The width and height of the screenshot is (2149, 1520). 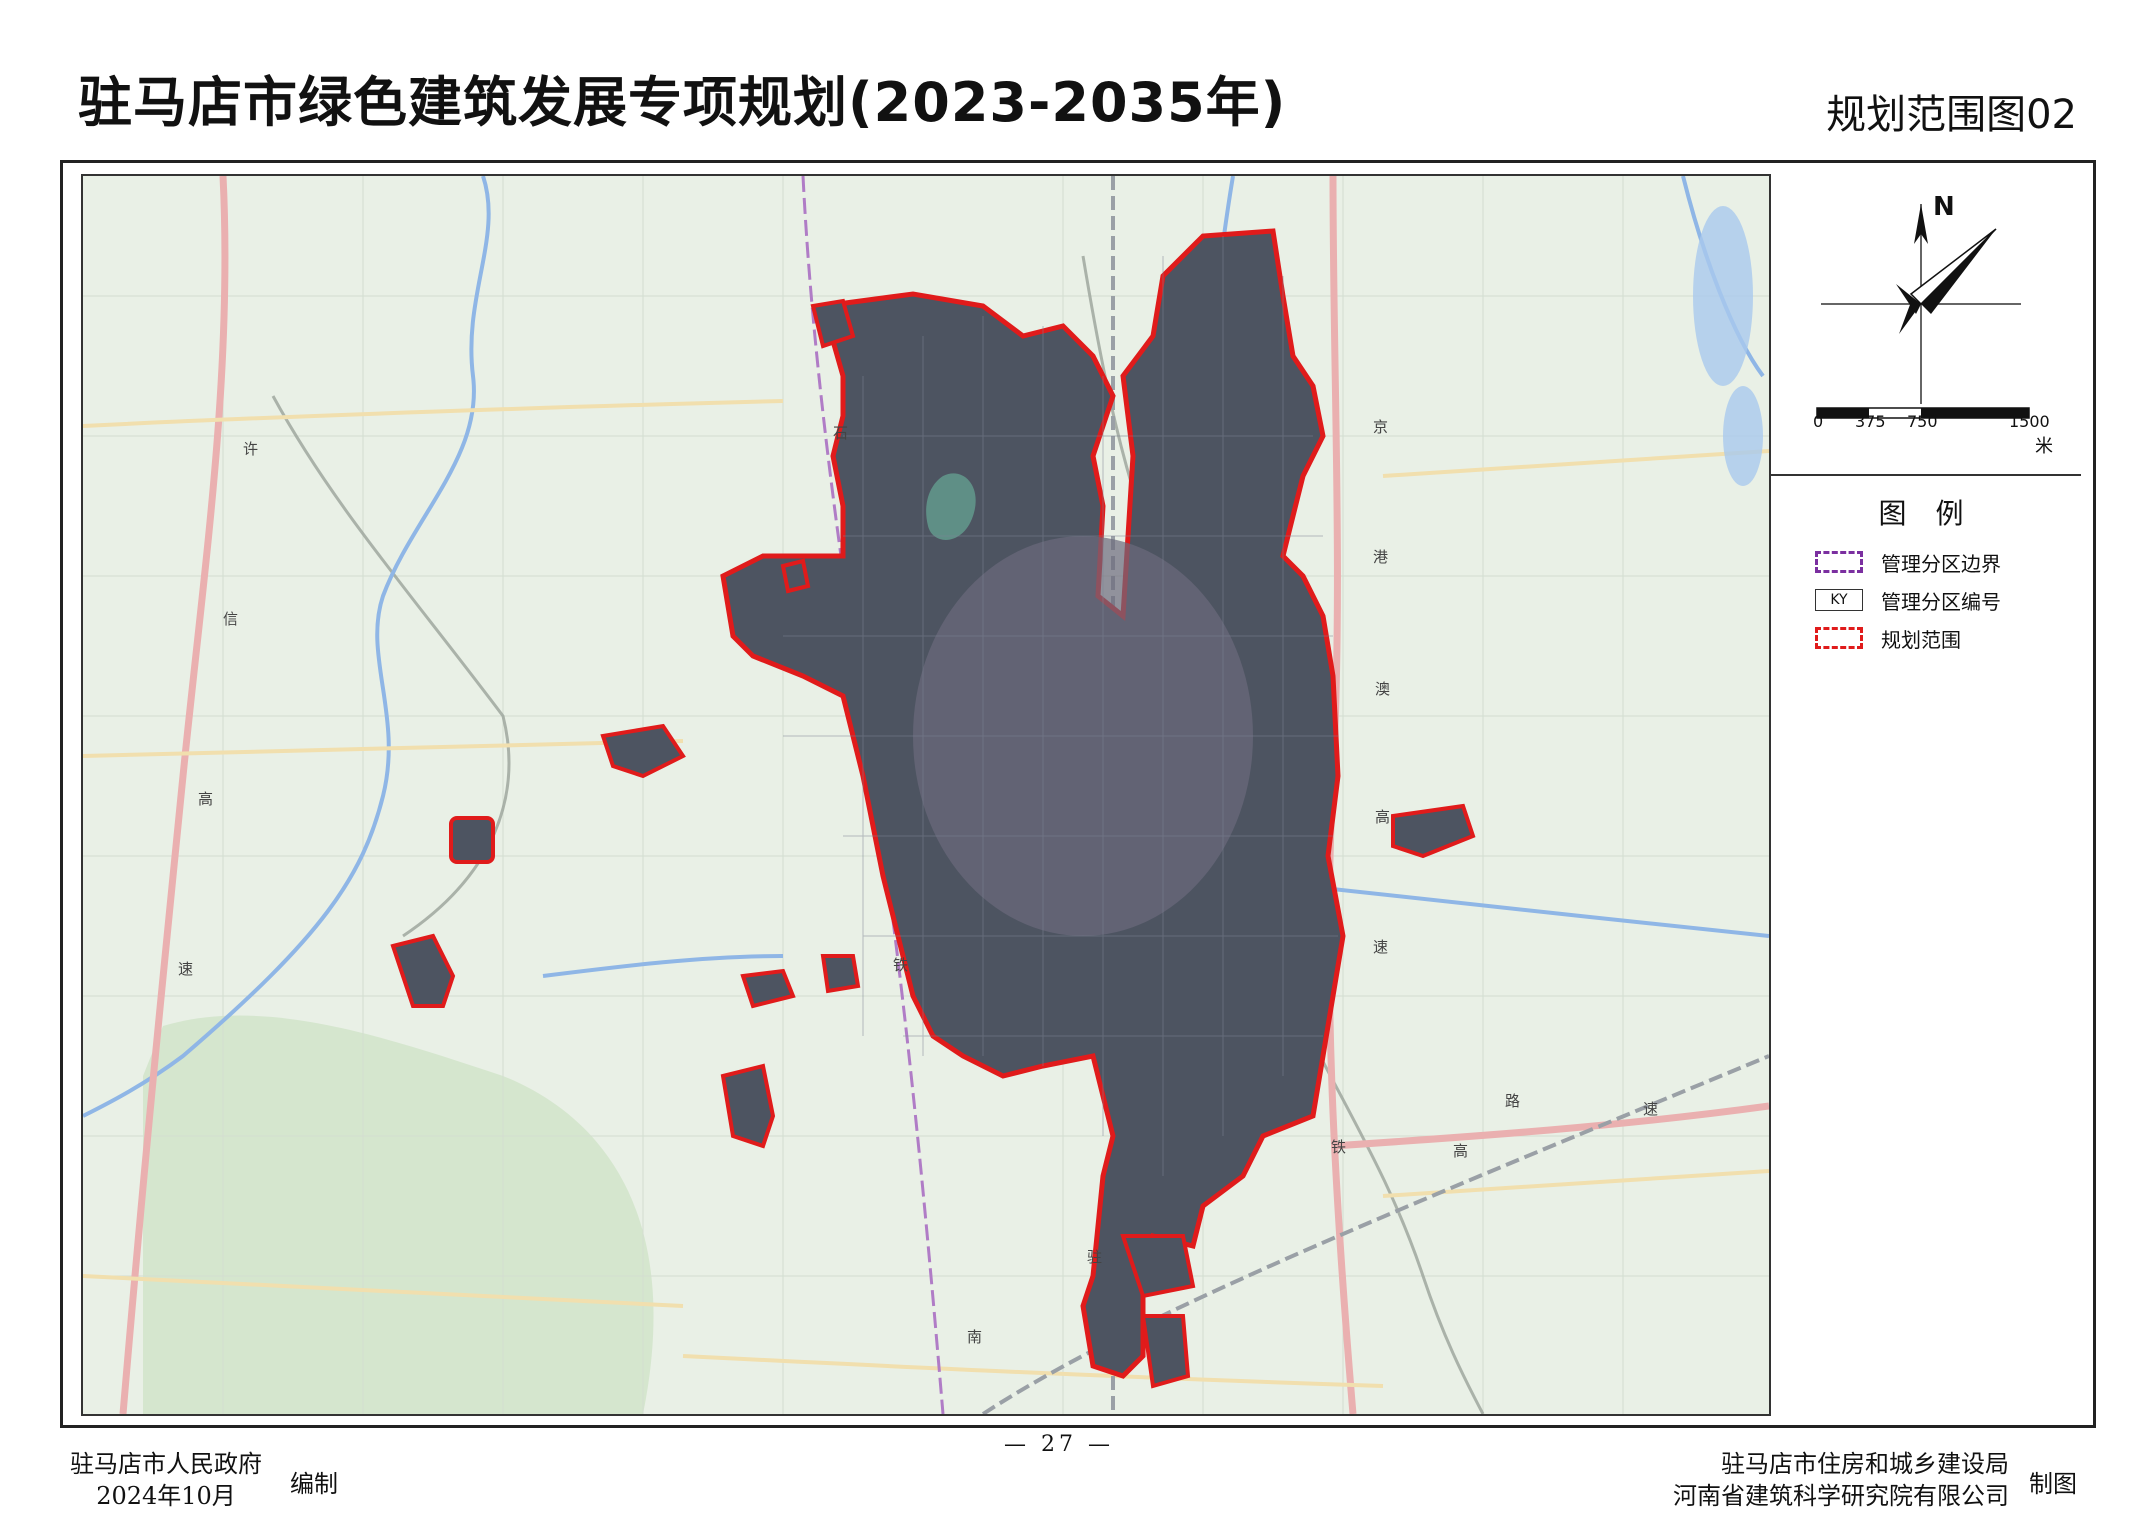 What do you see at coordinates (1513, 1101) in the screenshot?
I see `road-label: 路` at bounding box center [1513, 1101].